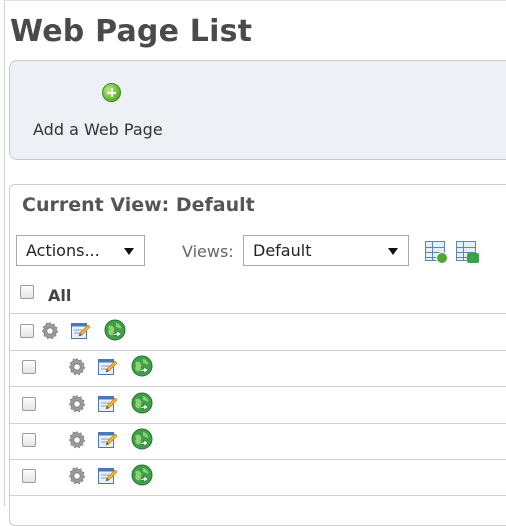 The width and height of the screenshot is (506, 526). What do you see at coordinates (326, 250) in the screenshot?
I see `views-dropdown: Default` at bounding box center [326, 250].